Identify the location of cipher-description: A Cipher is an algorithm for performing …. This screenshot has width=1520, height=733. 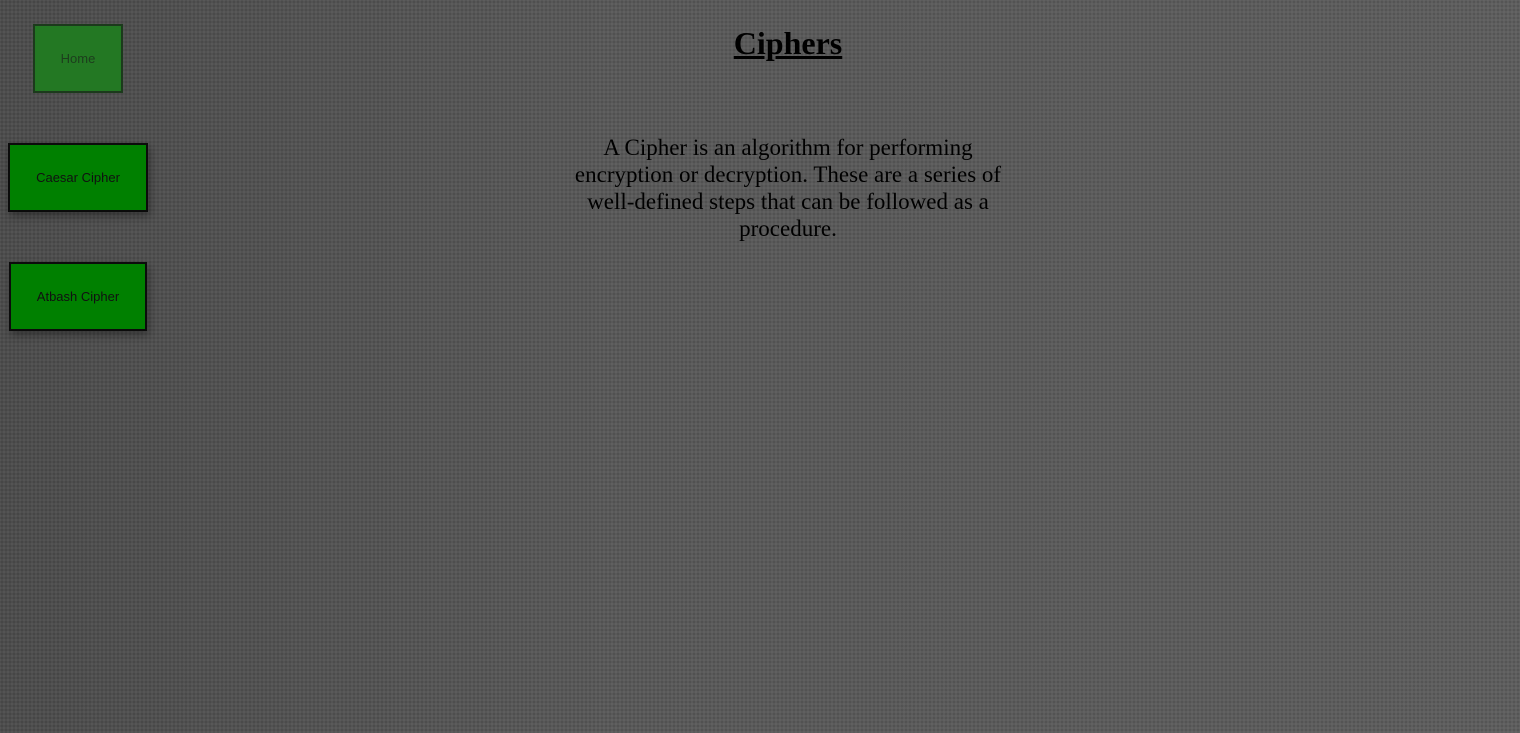
(788, 188).